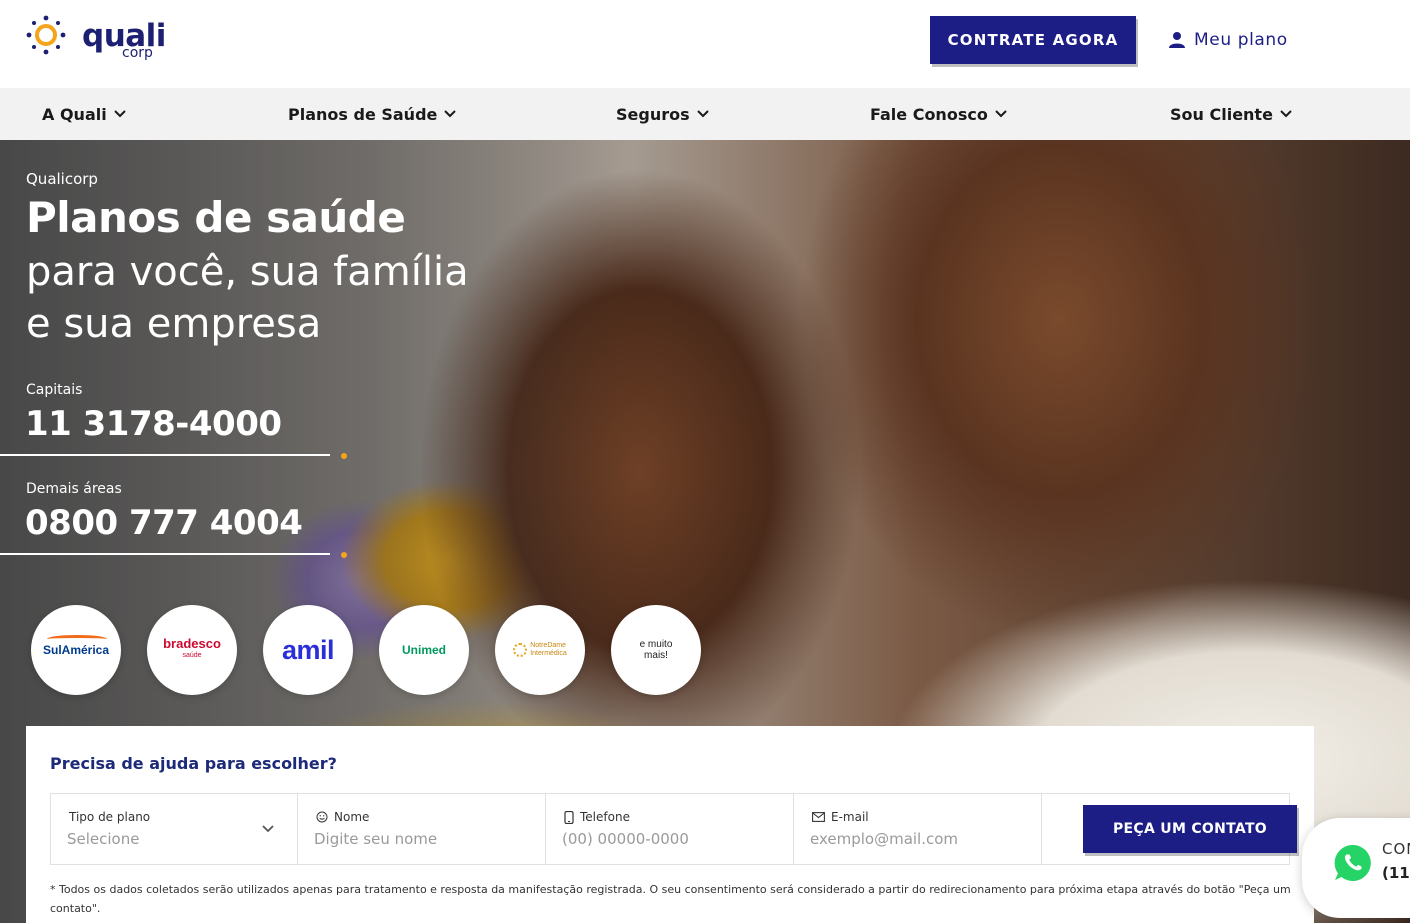 The width and height of the screenshot is (1410, 923). I want to click on phone-label: Telefone, so click(605, 817).